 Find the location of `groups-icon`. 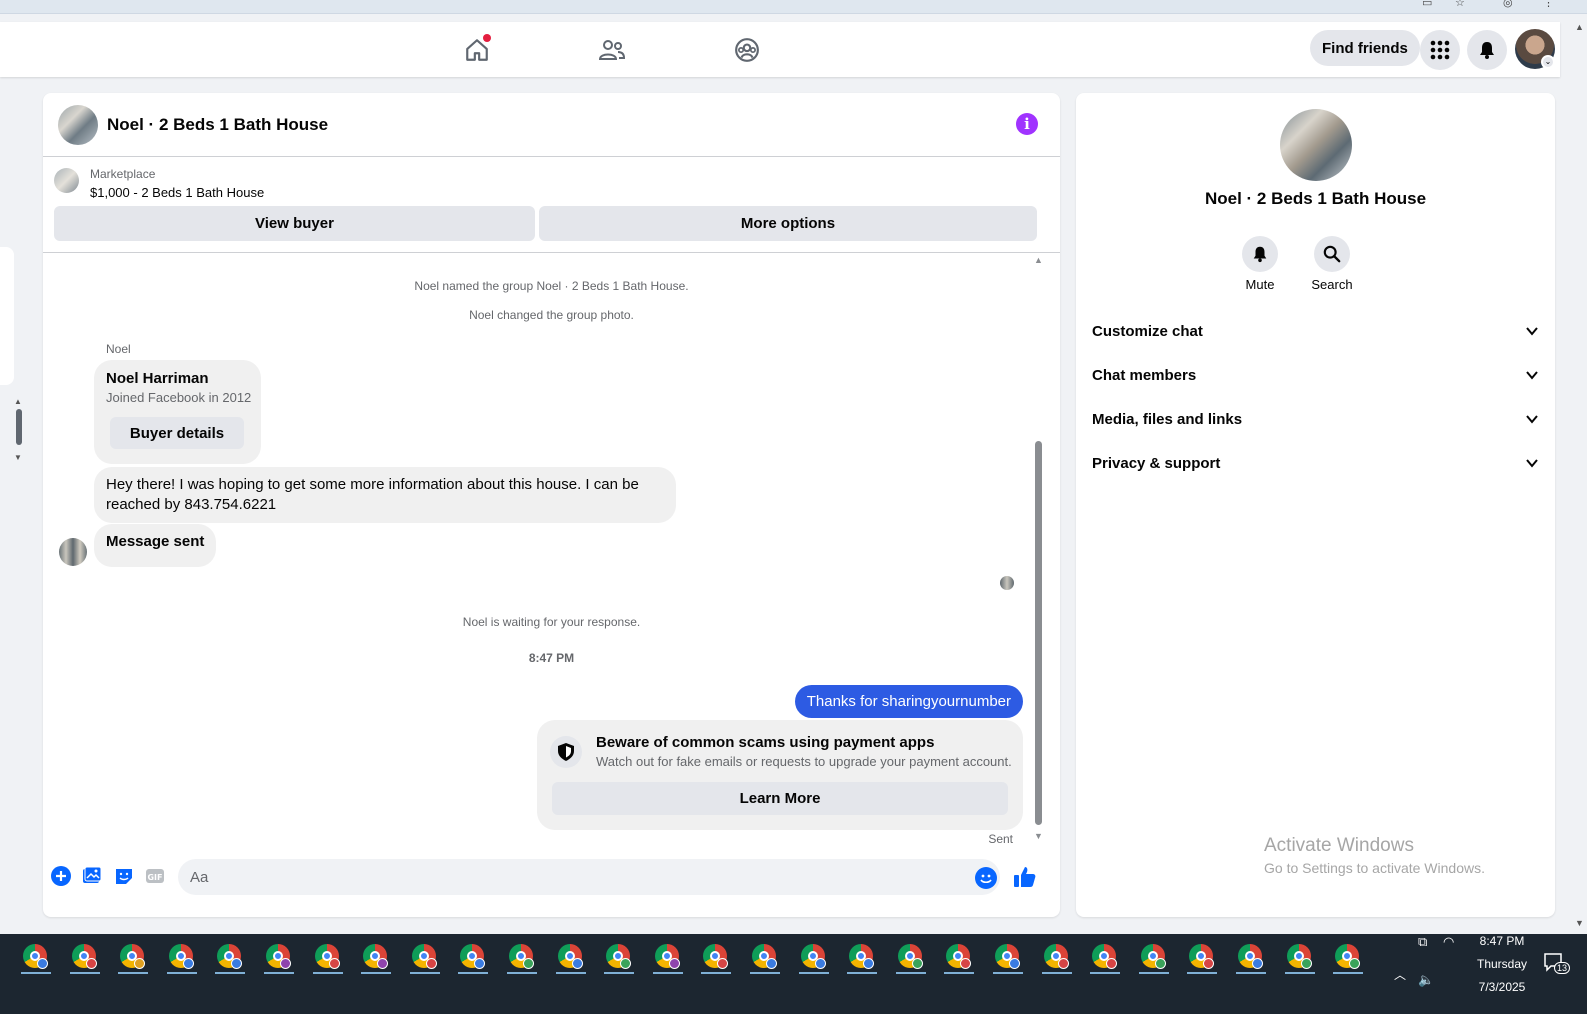

groups-icon is located at coordinates (747, 50).